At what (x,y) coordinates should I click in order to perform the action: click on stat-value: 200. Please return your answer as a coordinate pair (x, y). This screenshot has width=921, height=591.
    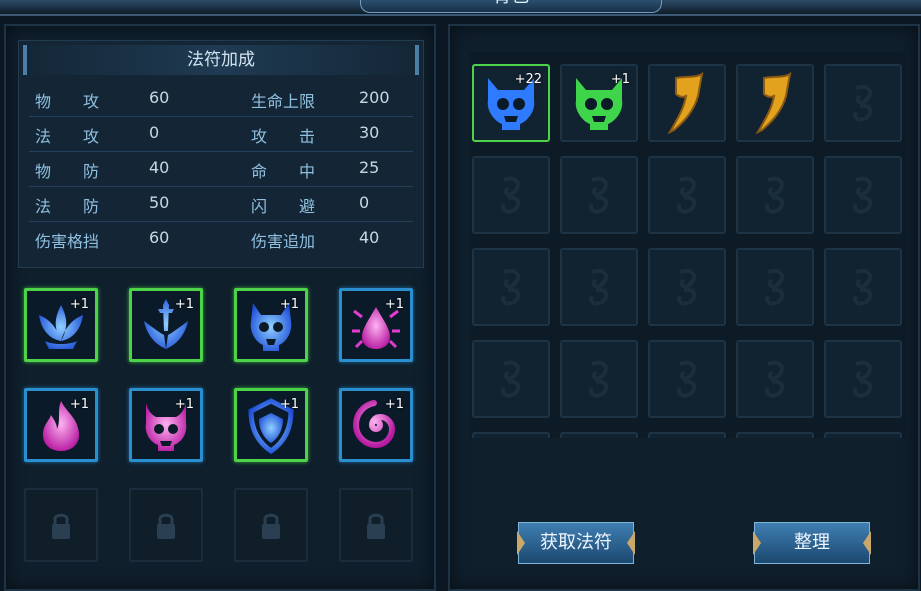
    Looking at the image, I should click on (374, 97).